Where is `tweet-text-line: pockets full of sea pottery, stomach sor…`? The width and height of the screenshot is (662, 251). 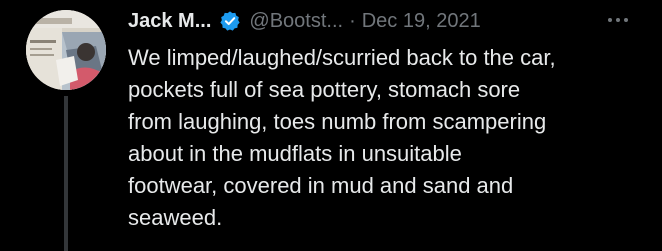
tweet-text-line: pockets full of sea pottery, stomach sor… is located at coordinates (324, 89).